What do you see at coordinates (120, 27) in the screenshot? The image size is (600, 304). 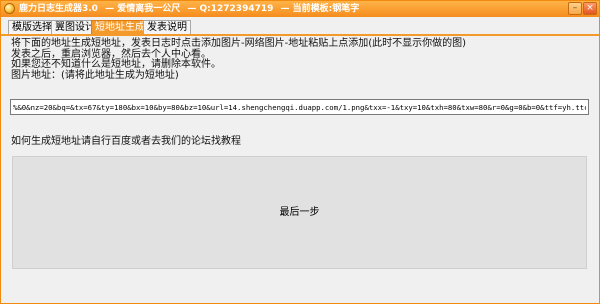 I see `tab-short-url: 短地址生成` at bounding box center [120, 27].